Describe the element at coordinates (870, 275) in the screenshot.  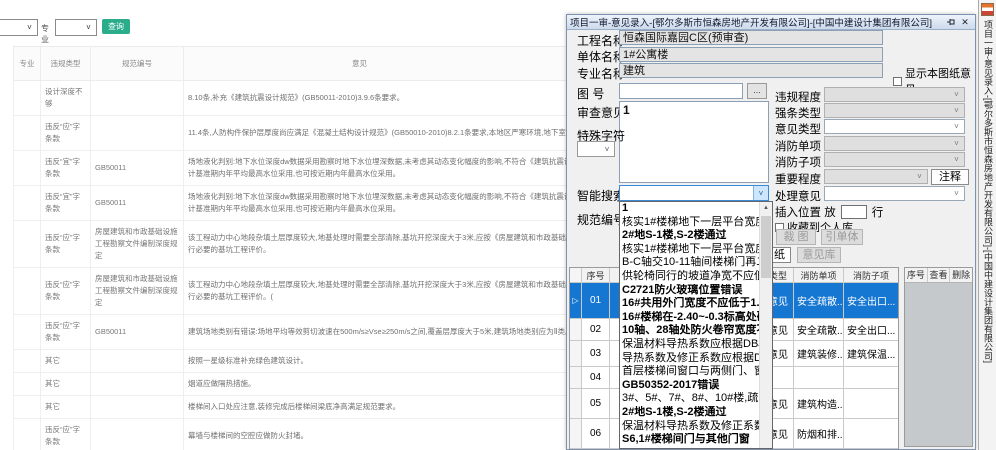
I see `grid-header-fire-sub: 消防子项` at that location.